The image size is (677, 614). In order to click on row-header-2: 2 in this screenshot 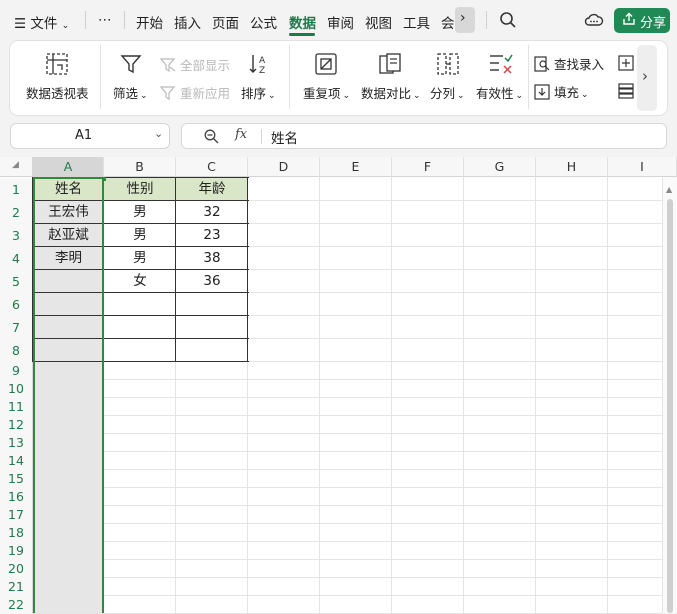, I will do `click(16, 212)`.